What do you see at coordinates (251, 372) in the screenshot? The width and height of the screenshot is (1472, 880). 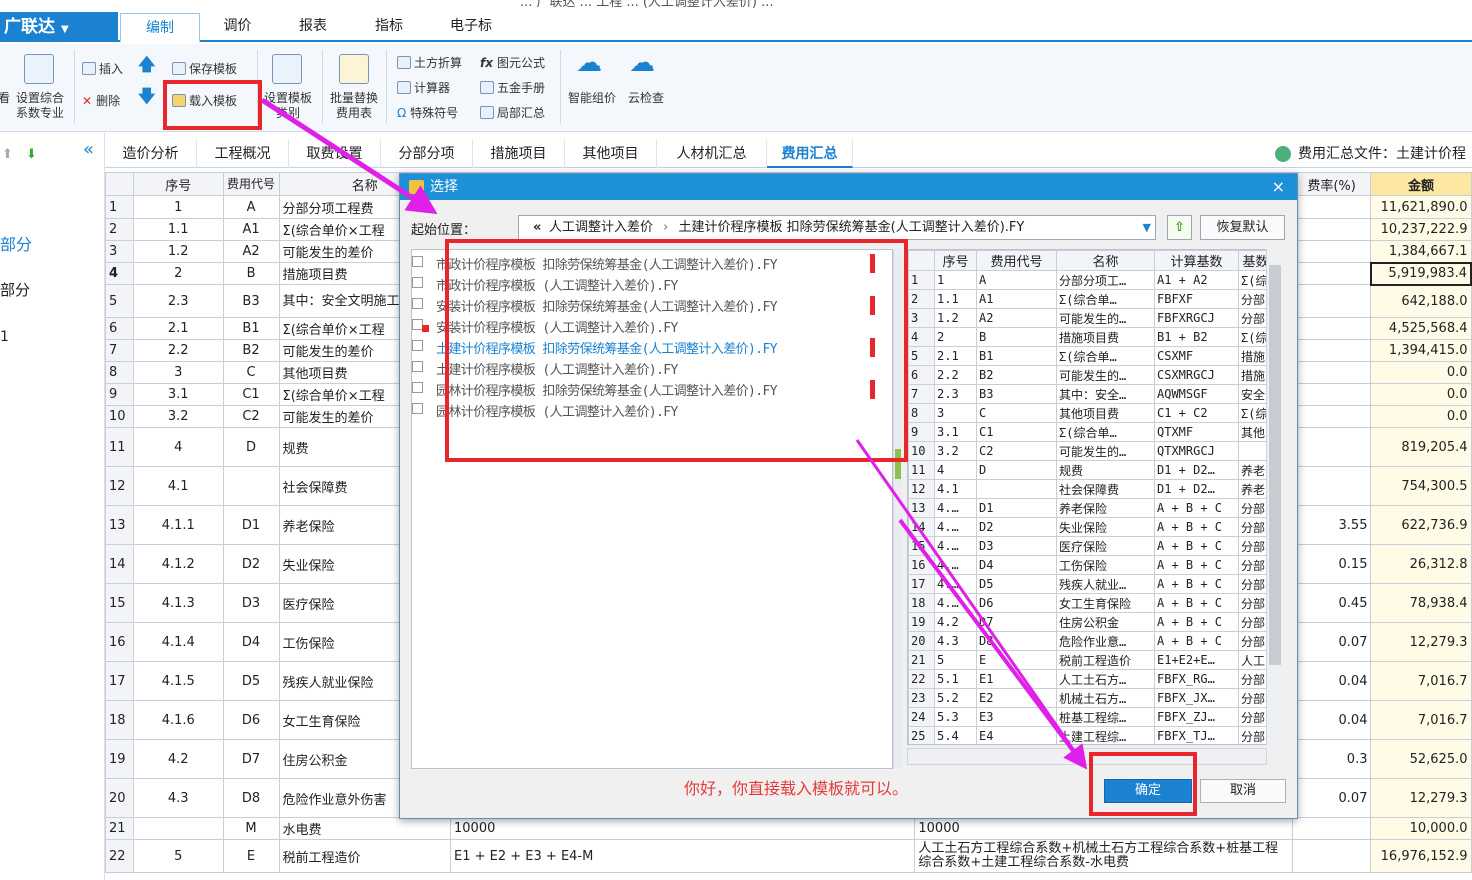 I see `table-cell: C` at bounding box center [251, 372].